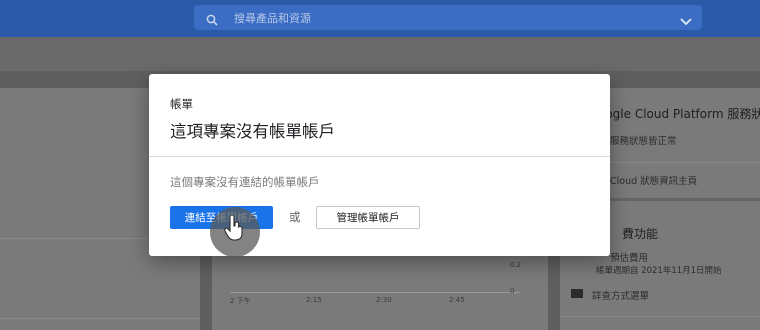  What do you see at coordinates (240, 301) in the screenshot?
I see `chart-x-label: 2 下午` at bounding box center [240, 301].